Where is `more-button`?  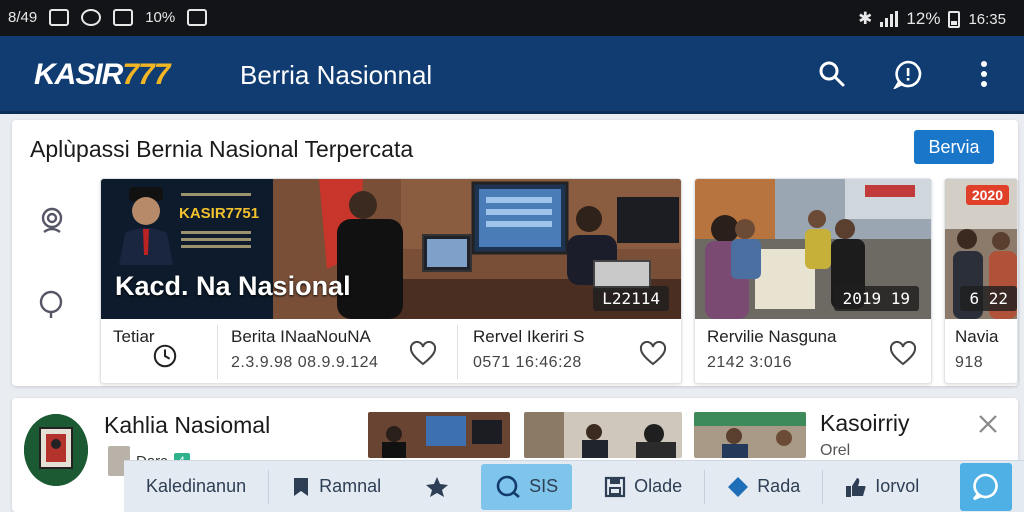
more-button is located at coordinates (984, 74).